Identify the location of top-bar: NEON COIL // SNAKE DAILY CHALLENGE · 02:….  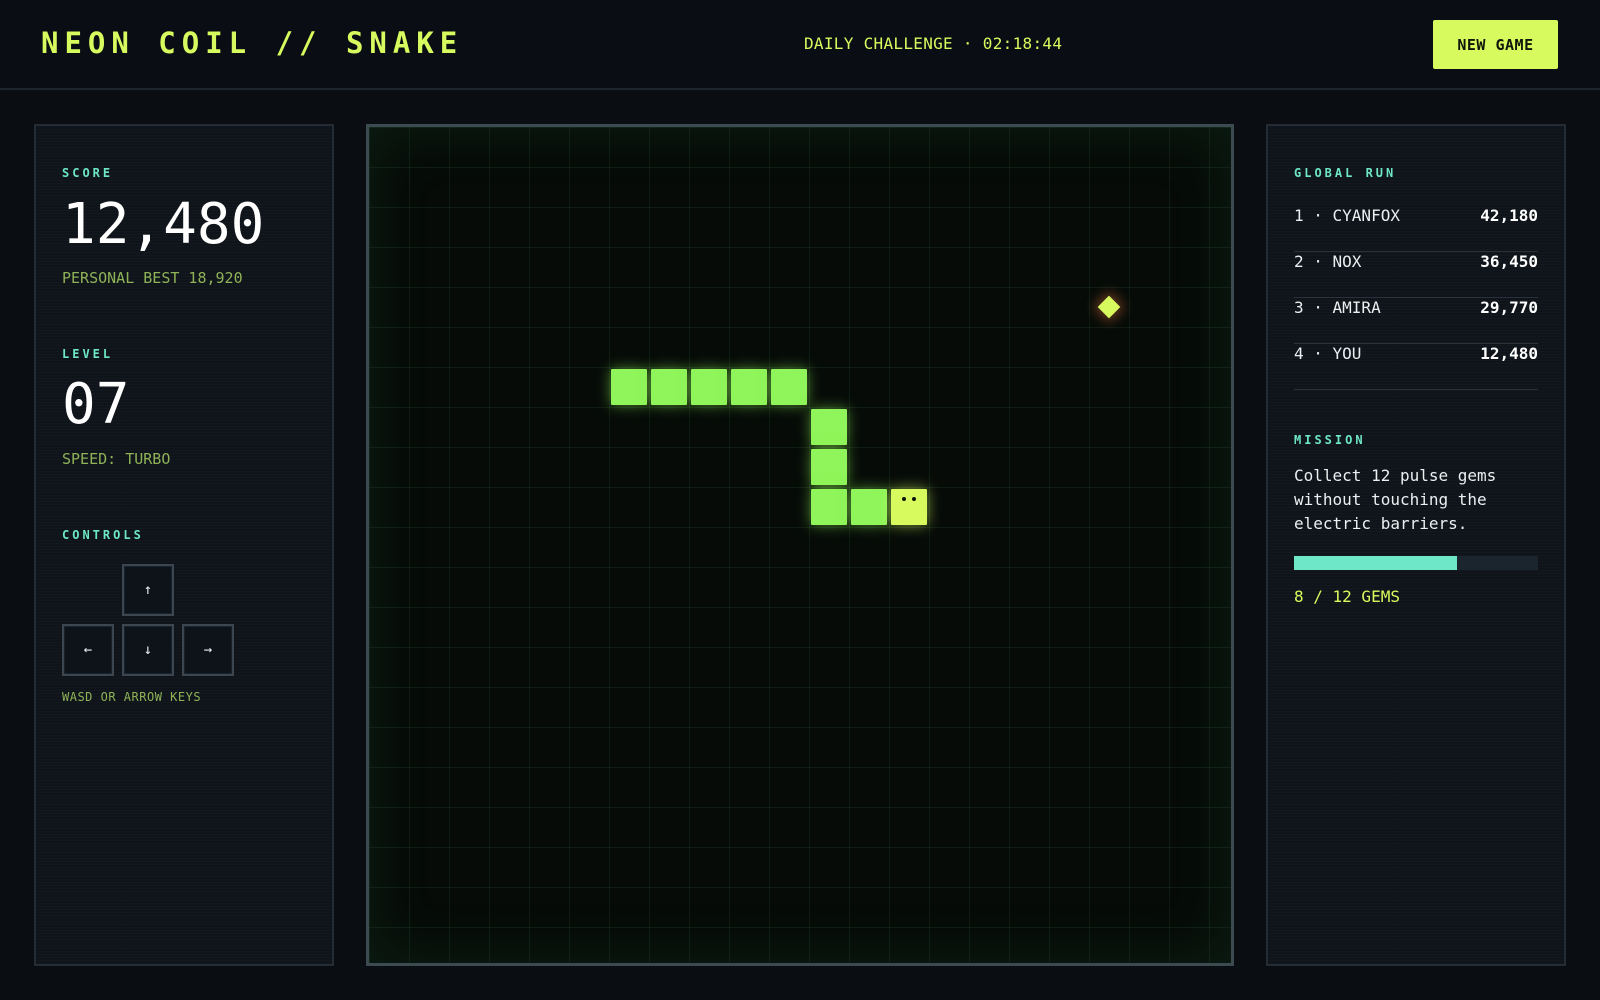
(800, 45).